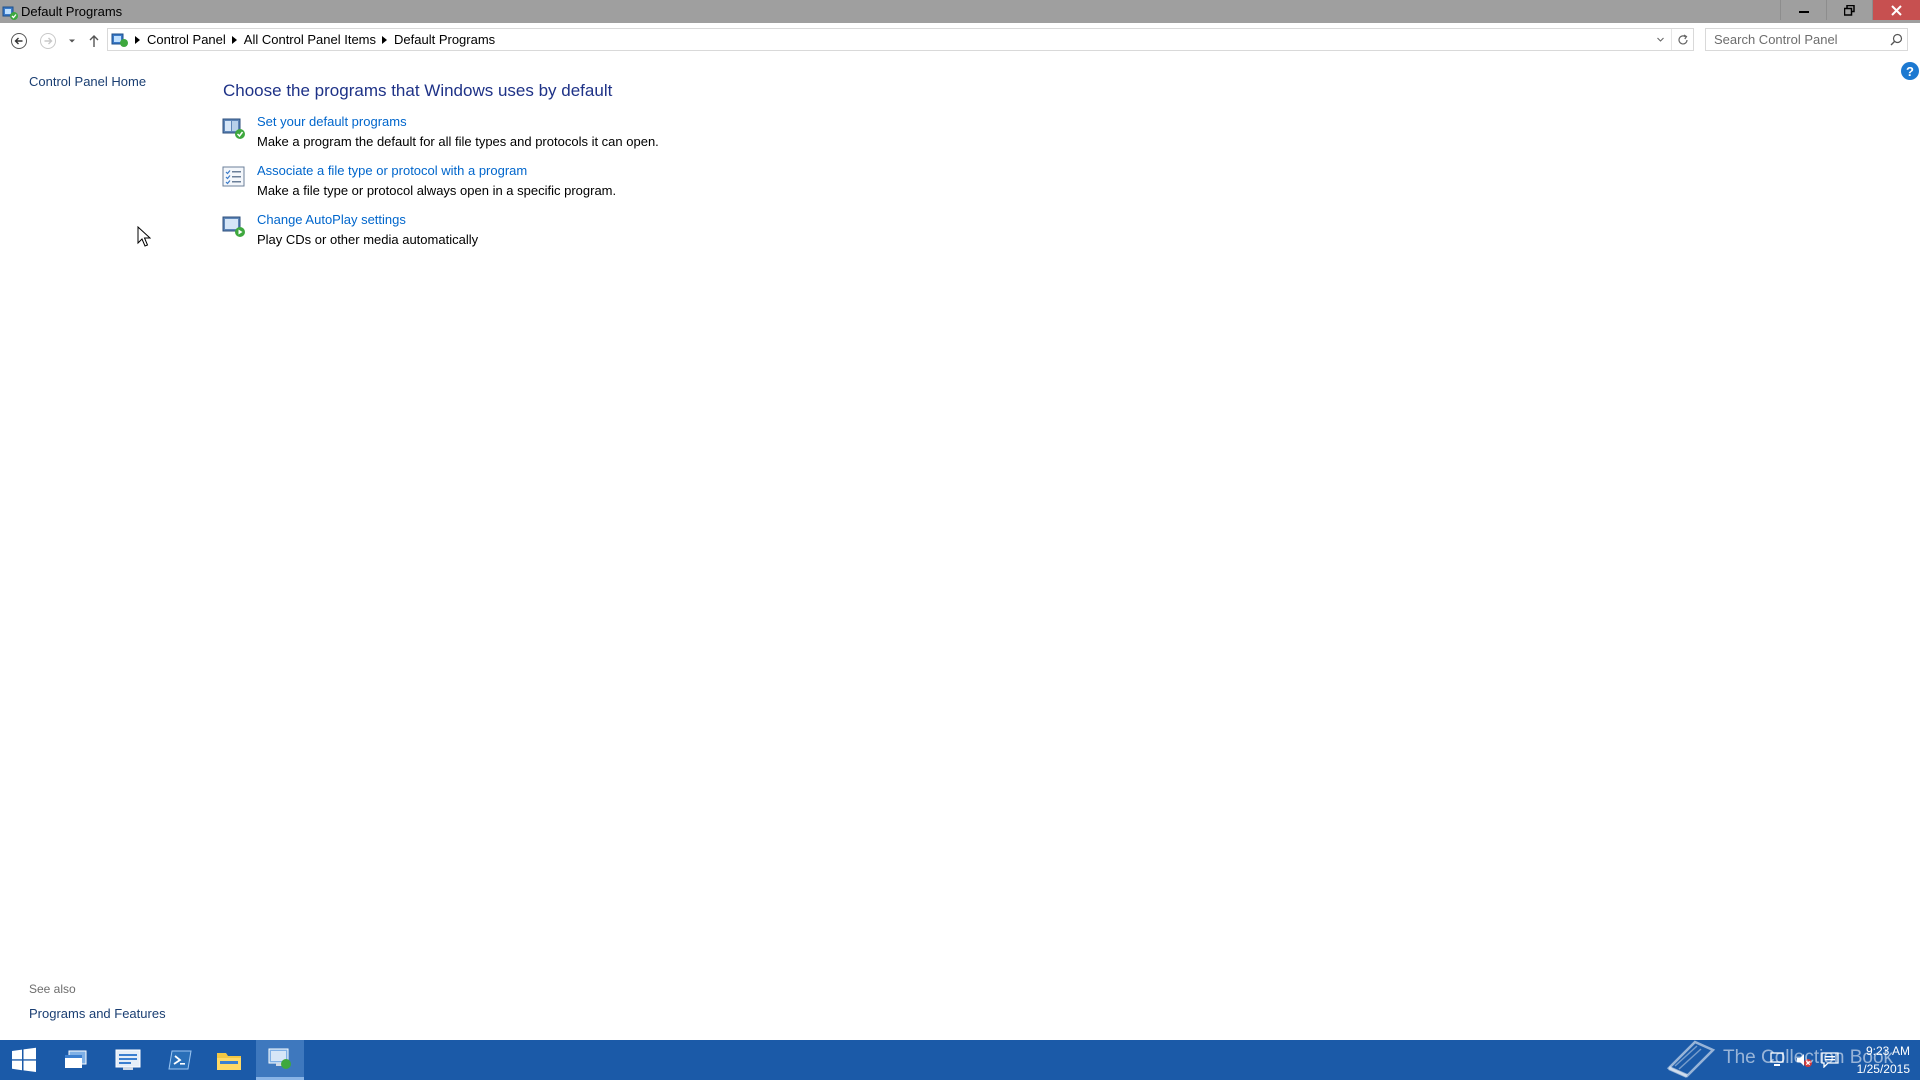 This screenshot has height=1080, width=1920. Describe the element at coordinates (331, 219) in the screenshot. I see `autoplay-settings-link: Change AutoPlay settings` at that location.